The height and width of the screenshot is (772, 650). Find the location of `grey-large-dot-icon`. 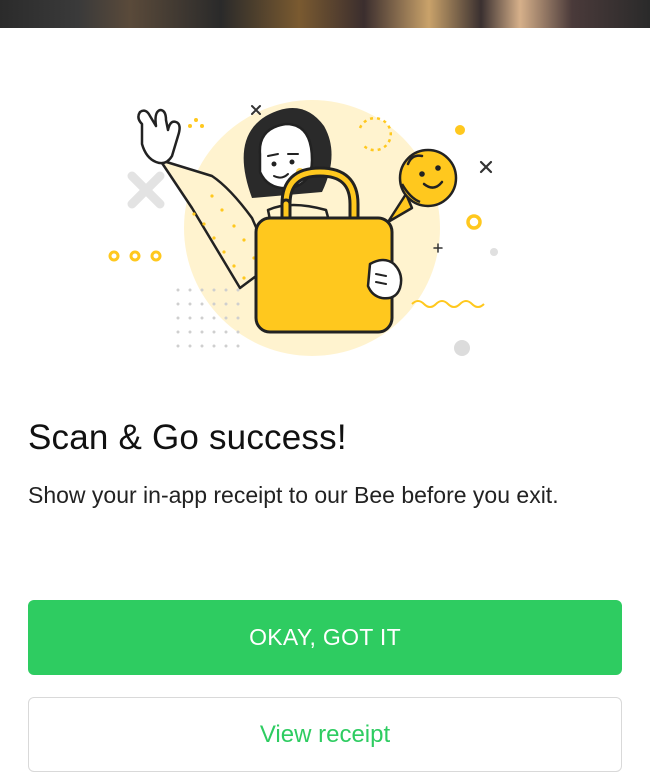

grey-large-dot-icon is located at coordinates (462, 348).